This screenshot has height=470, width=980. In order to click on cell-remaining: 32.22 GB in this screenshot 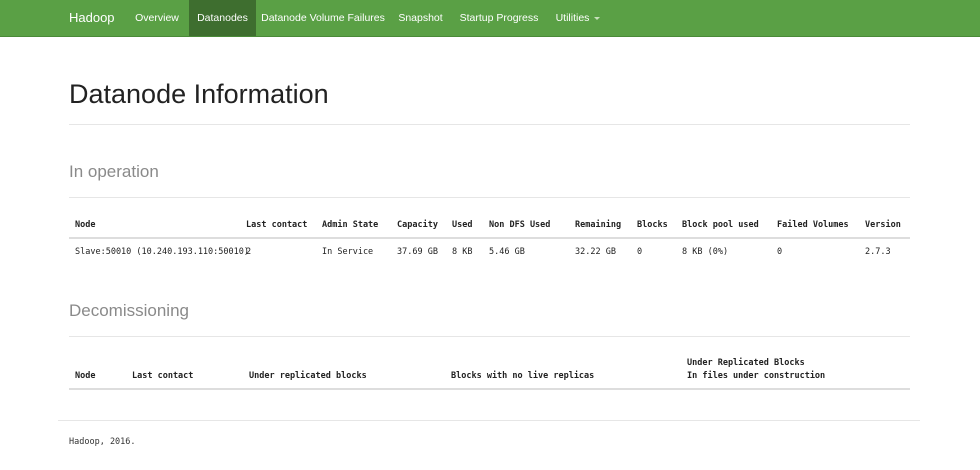, I will do `click(595, 252)`.